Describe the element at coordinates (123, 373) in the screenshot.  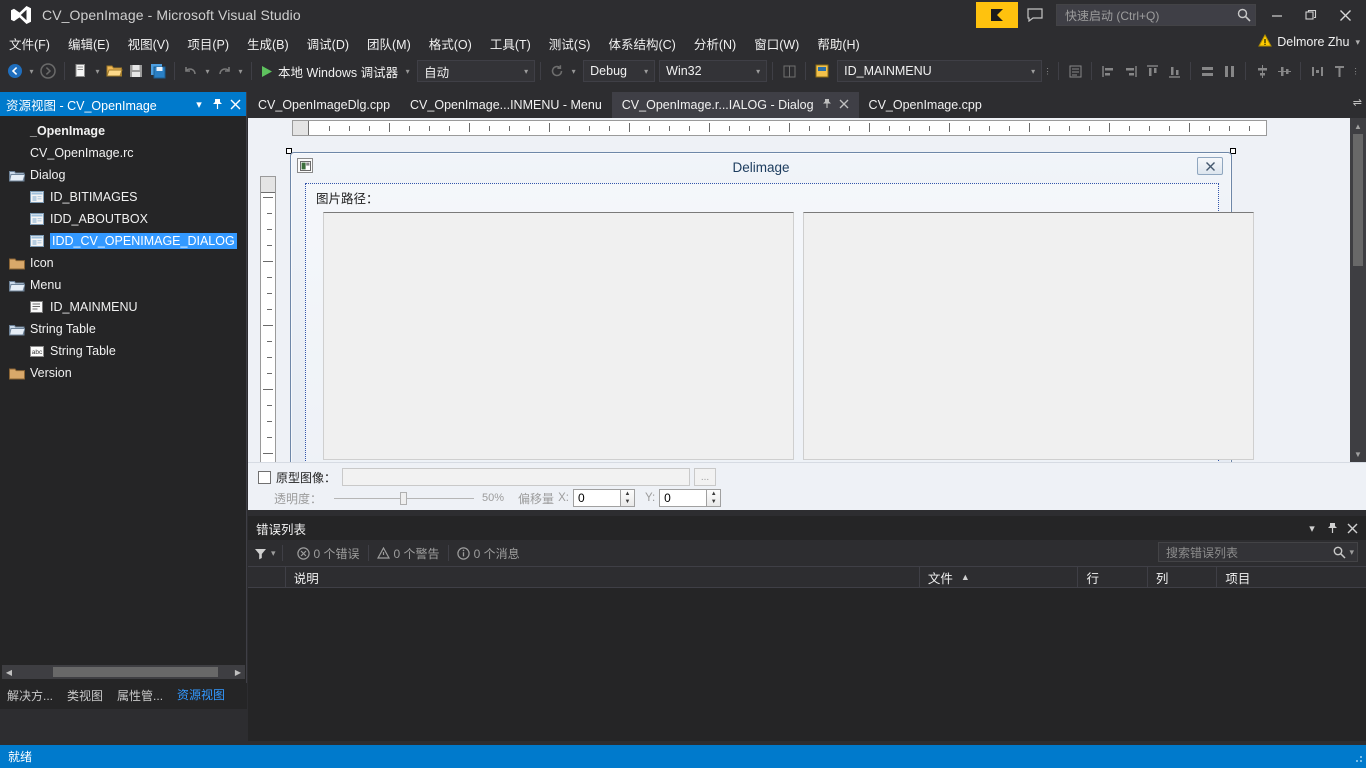
I see `tree-node-version-folder: Version` at that location.